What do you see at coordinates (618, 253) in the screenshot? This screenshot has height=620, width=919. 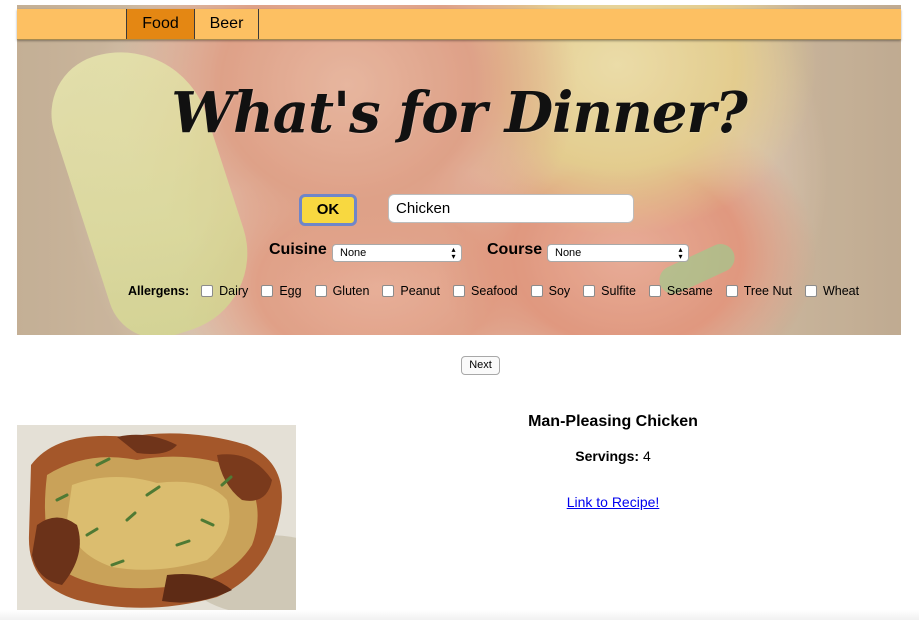 I see `course-select: None ▴ ▾` at bounding box center [618, 253].